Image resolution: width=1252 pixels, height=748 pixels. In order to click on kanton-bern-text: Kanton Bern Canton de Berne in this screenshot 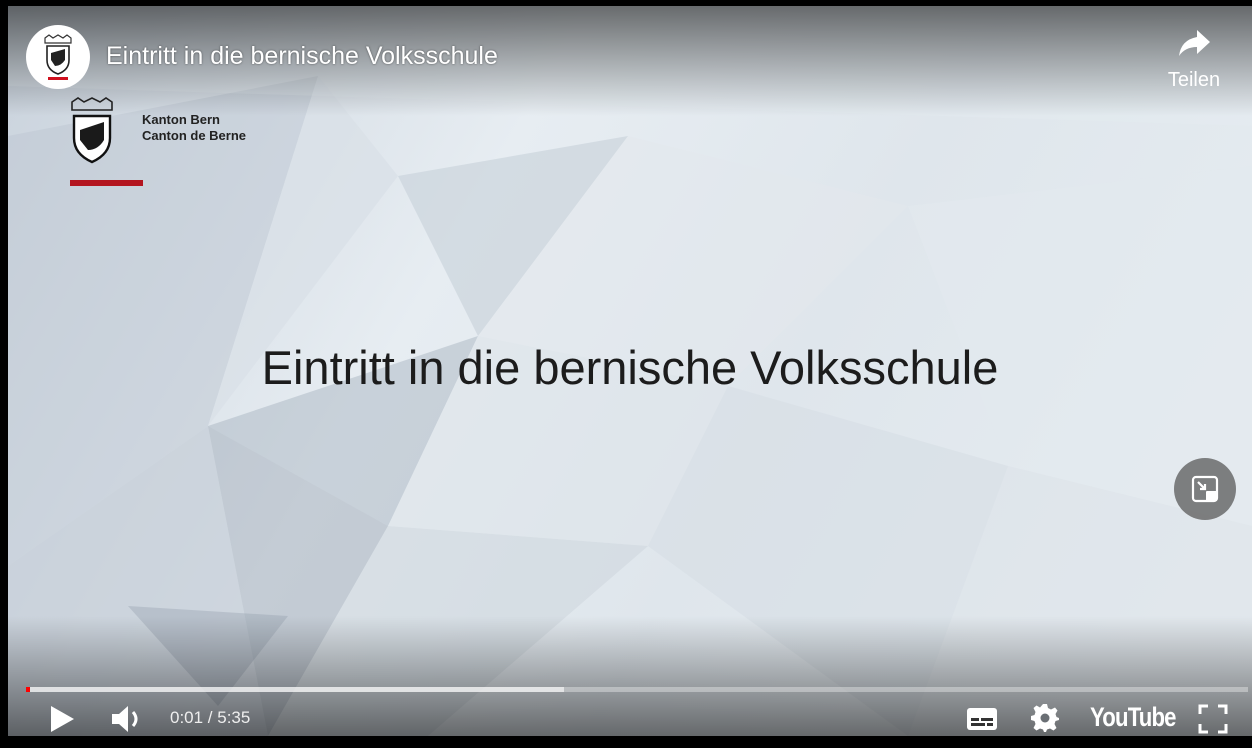, I will do `click(194, 128)`.